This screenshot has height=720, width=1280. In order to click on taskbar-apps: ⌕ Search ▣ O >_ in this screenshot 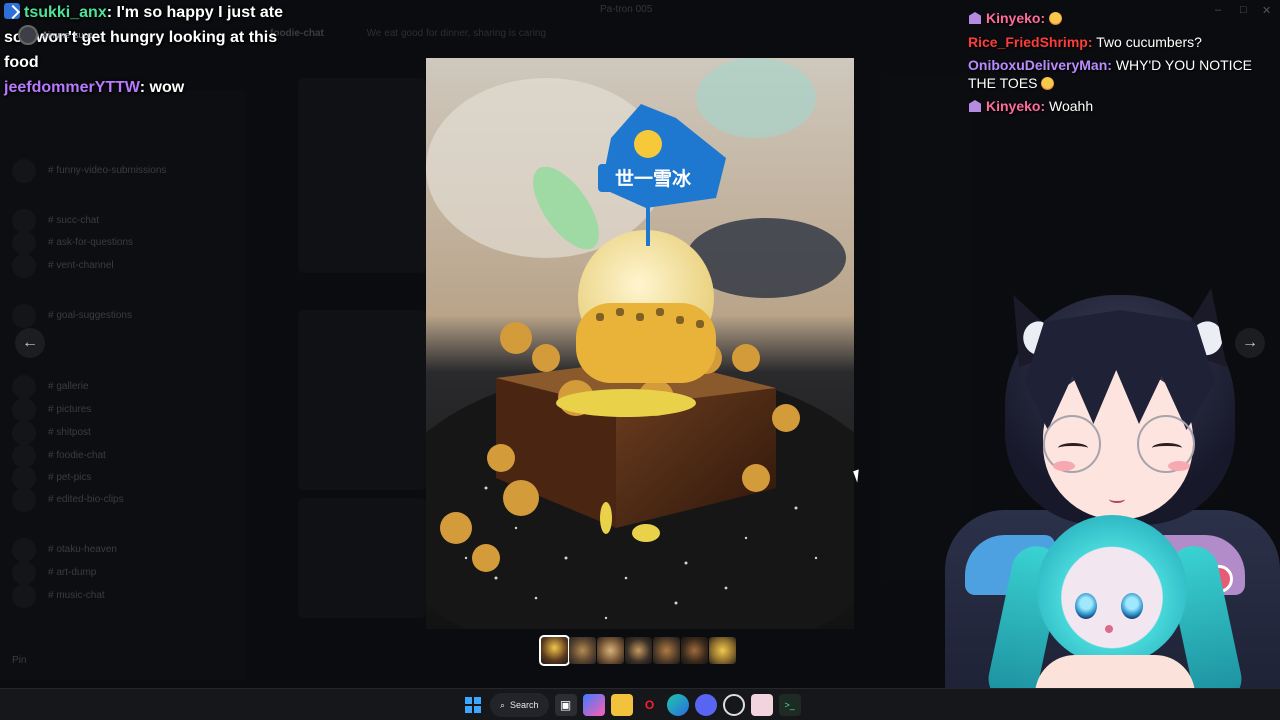, I will do `click(631, 705)`.